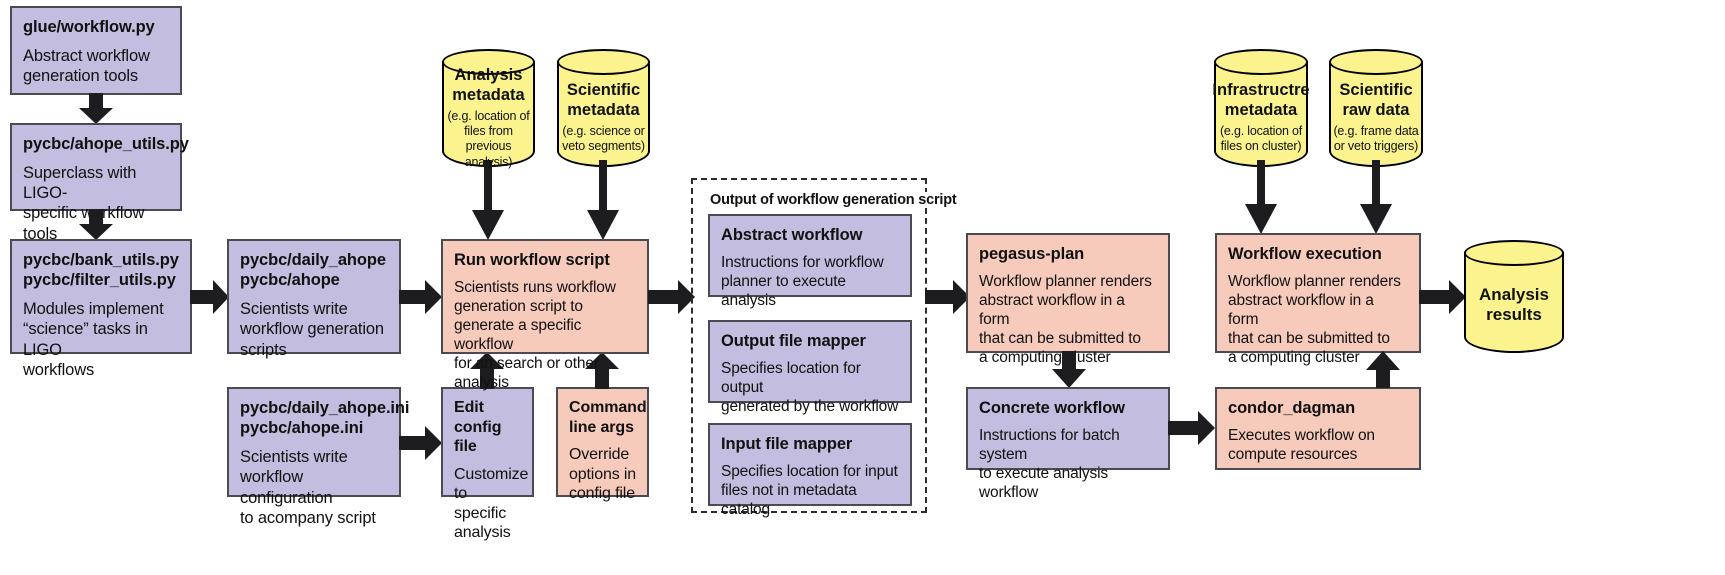  Describe the element at coordinates (313, 270) in the screenshot. I see `node-title: pycbc/daily_ahope pycbc/ahope` at that location.